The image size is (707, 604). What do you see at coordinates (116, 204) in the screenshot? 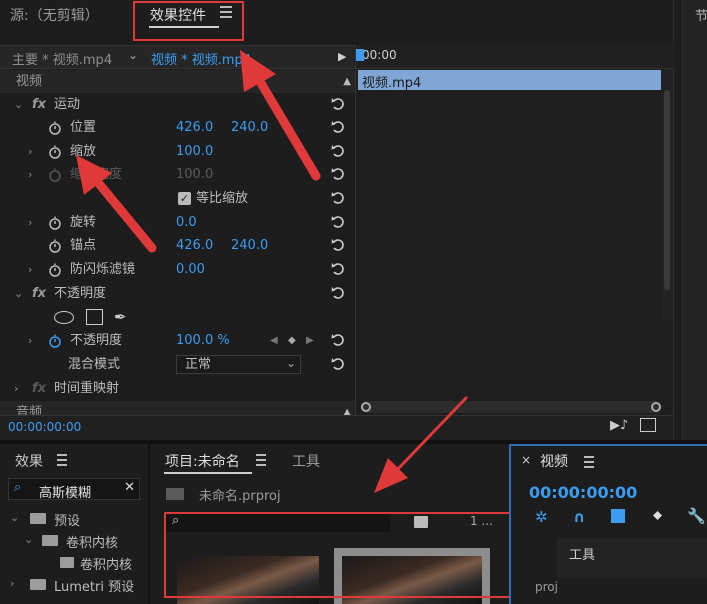
I see `arrow-to-scale` at bounding box center [116, 204].